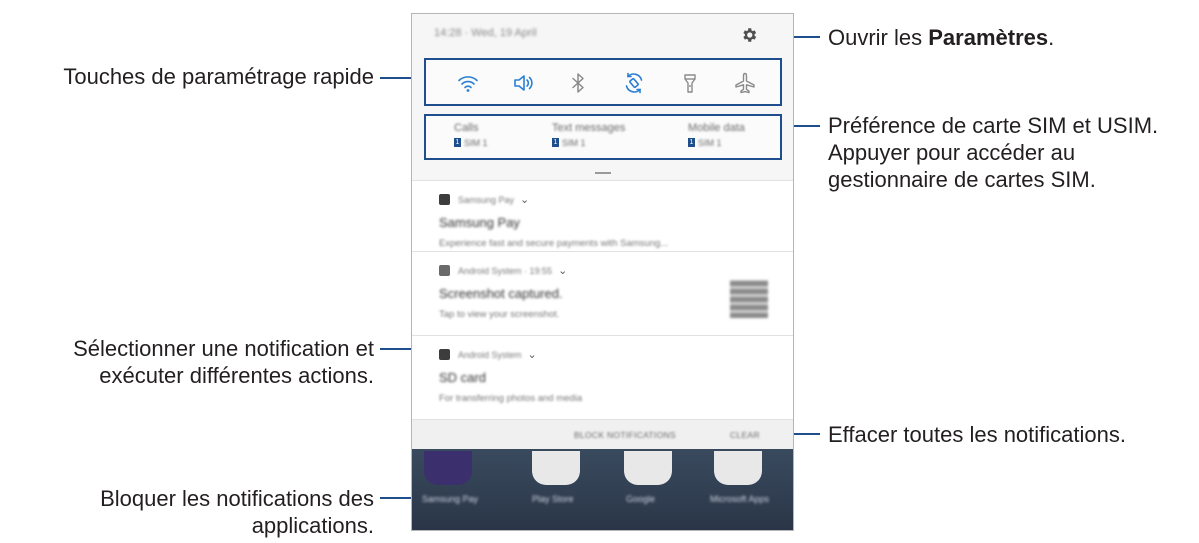 The image size is (1199, 543). What do you see at coordinates (625, 435) in the screenshot?
I see `block-notifications-button: BLOCK NOTIFICATIONS` at bounding box center [625, 435].